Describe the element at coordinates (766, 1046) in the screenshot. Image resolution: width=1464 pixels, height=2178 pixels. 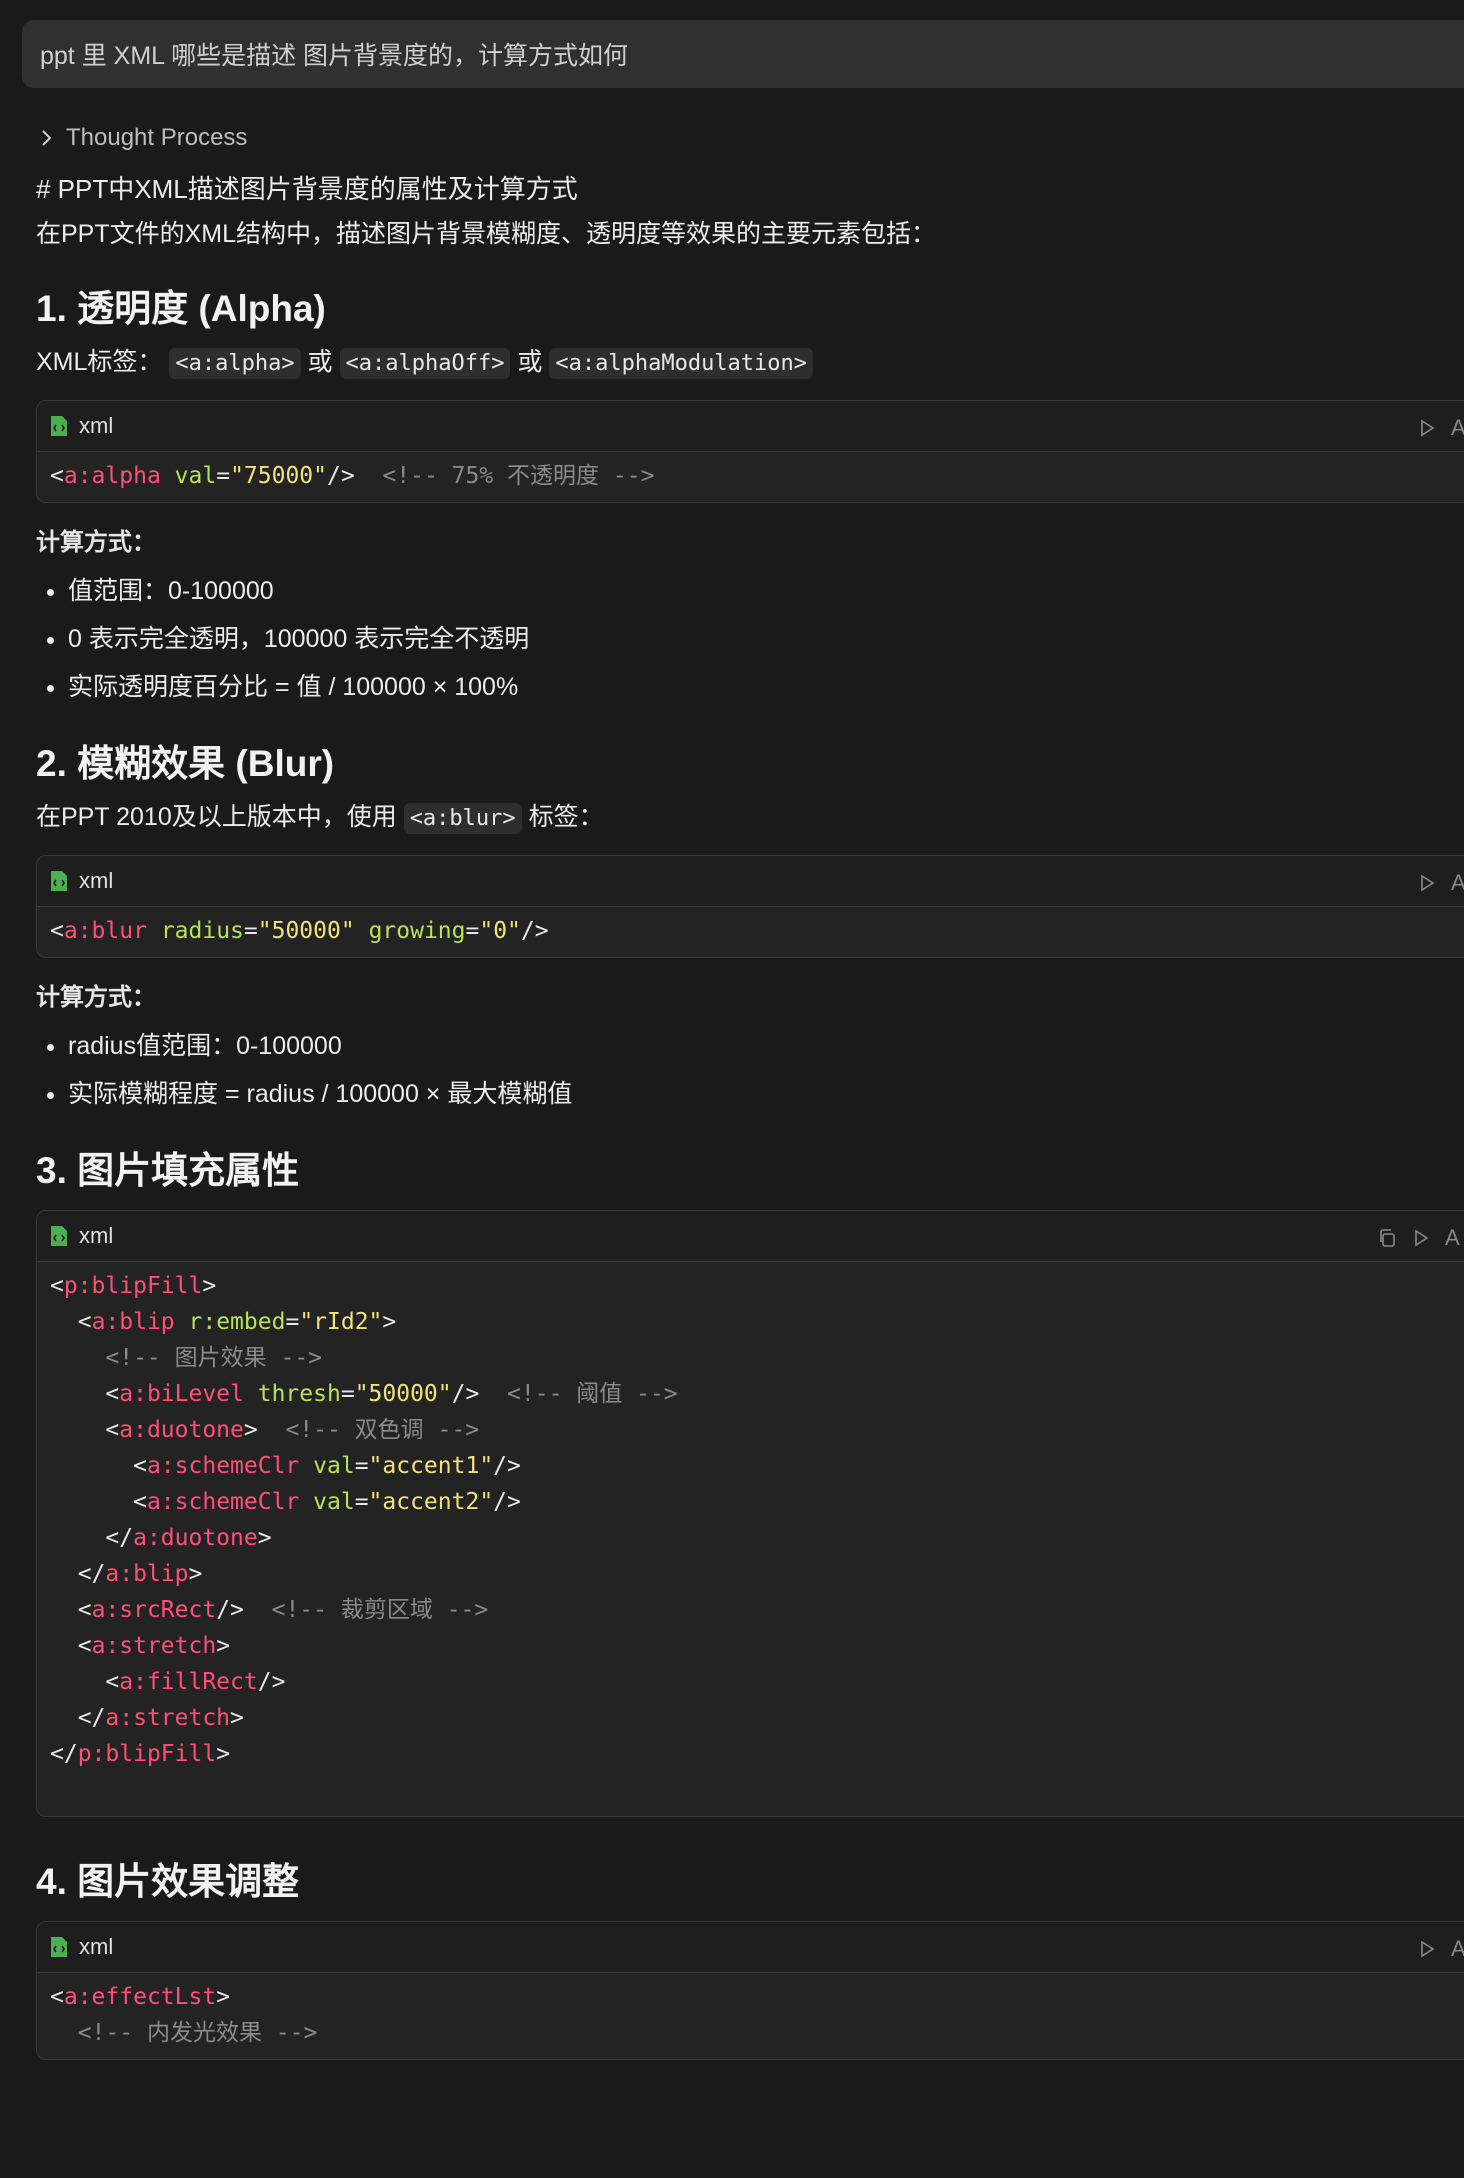
I see `list-item: radius值范围：0-100000` at that location.